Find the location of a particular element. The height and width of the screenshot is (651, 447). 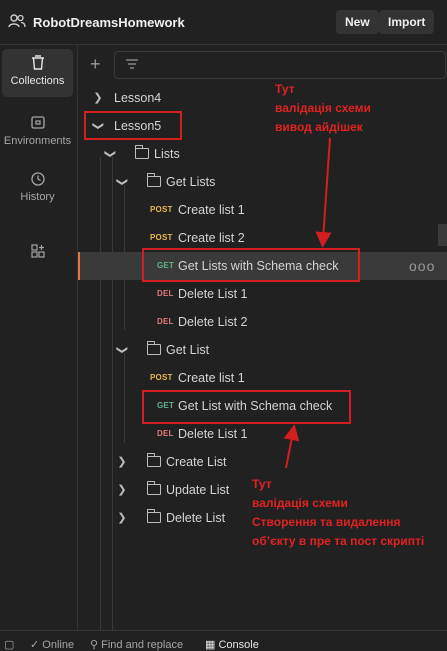

find-replace: ⚲ Find and replace is located at coordinates (136, 644).